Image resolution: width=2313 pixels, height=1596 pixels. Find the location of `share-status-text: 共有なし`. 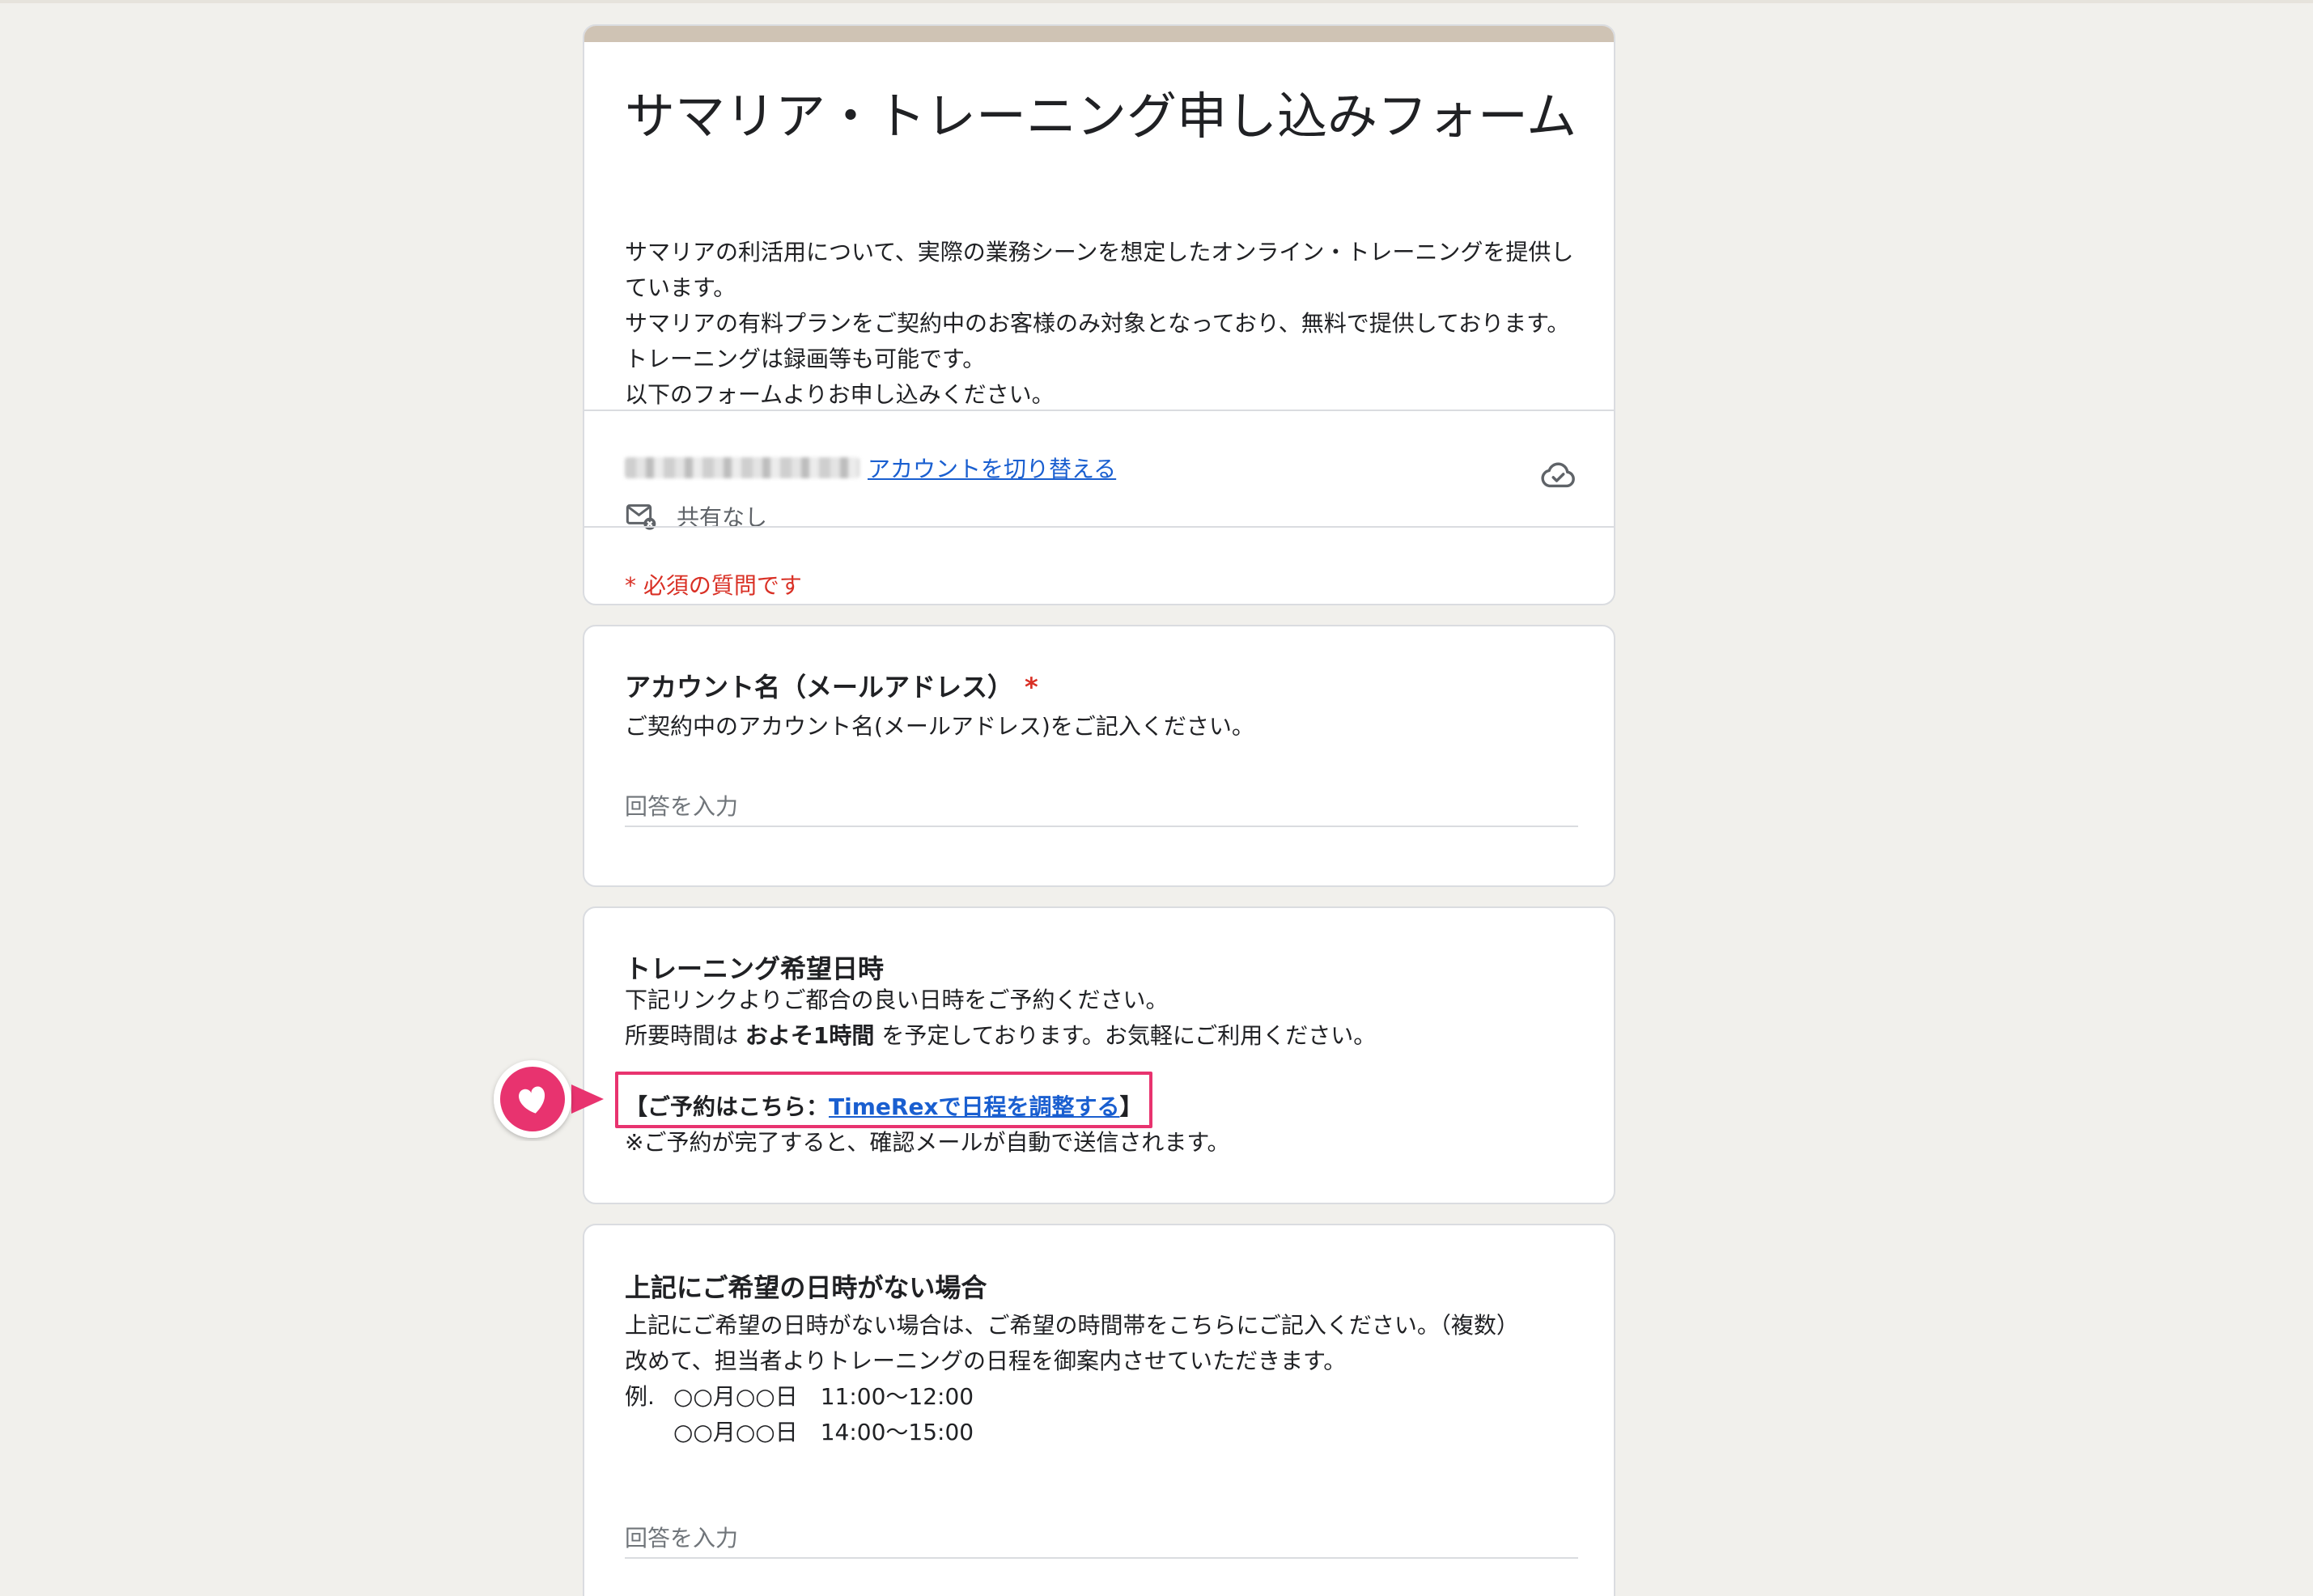

share-status-text: 共有なし is located at coordinates (723, 518).